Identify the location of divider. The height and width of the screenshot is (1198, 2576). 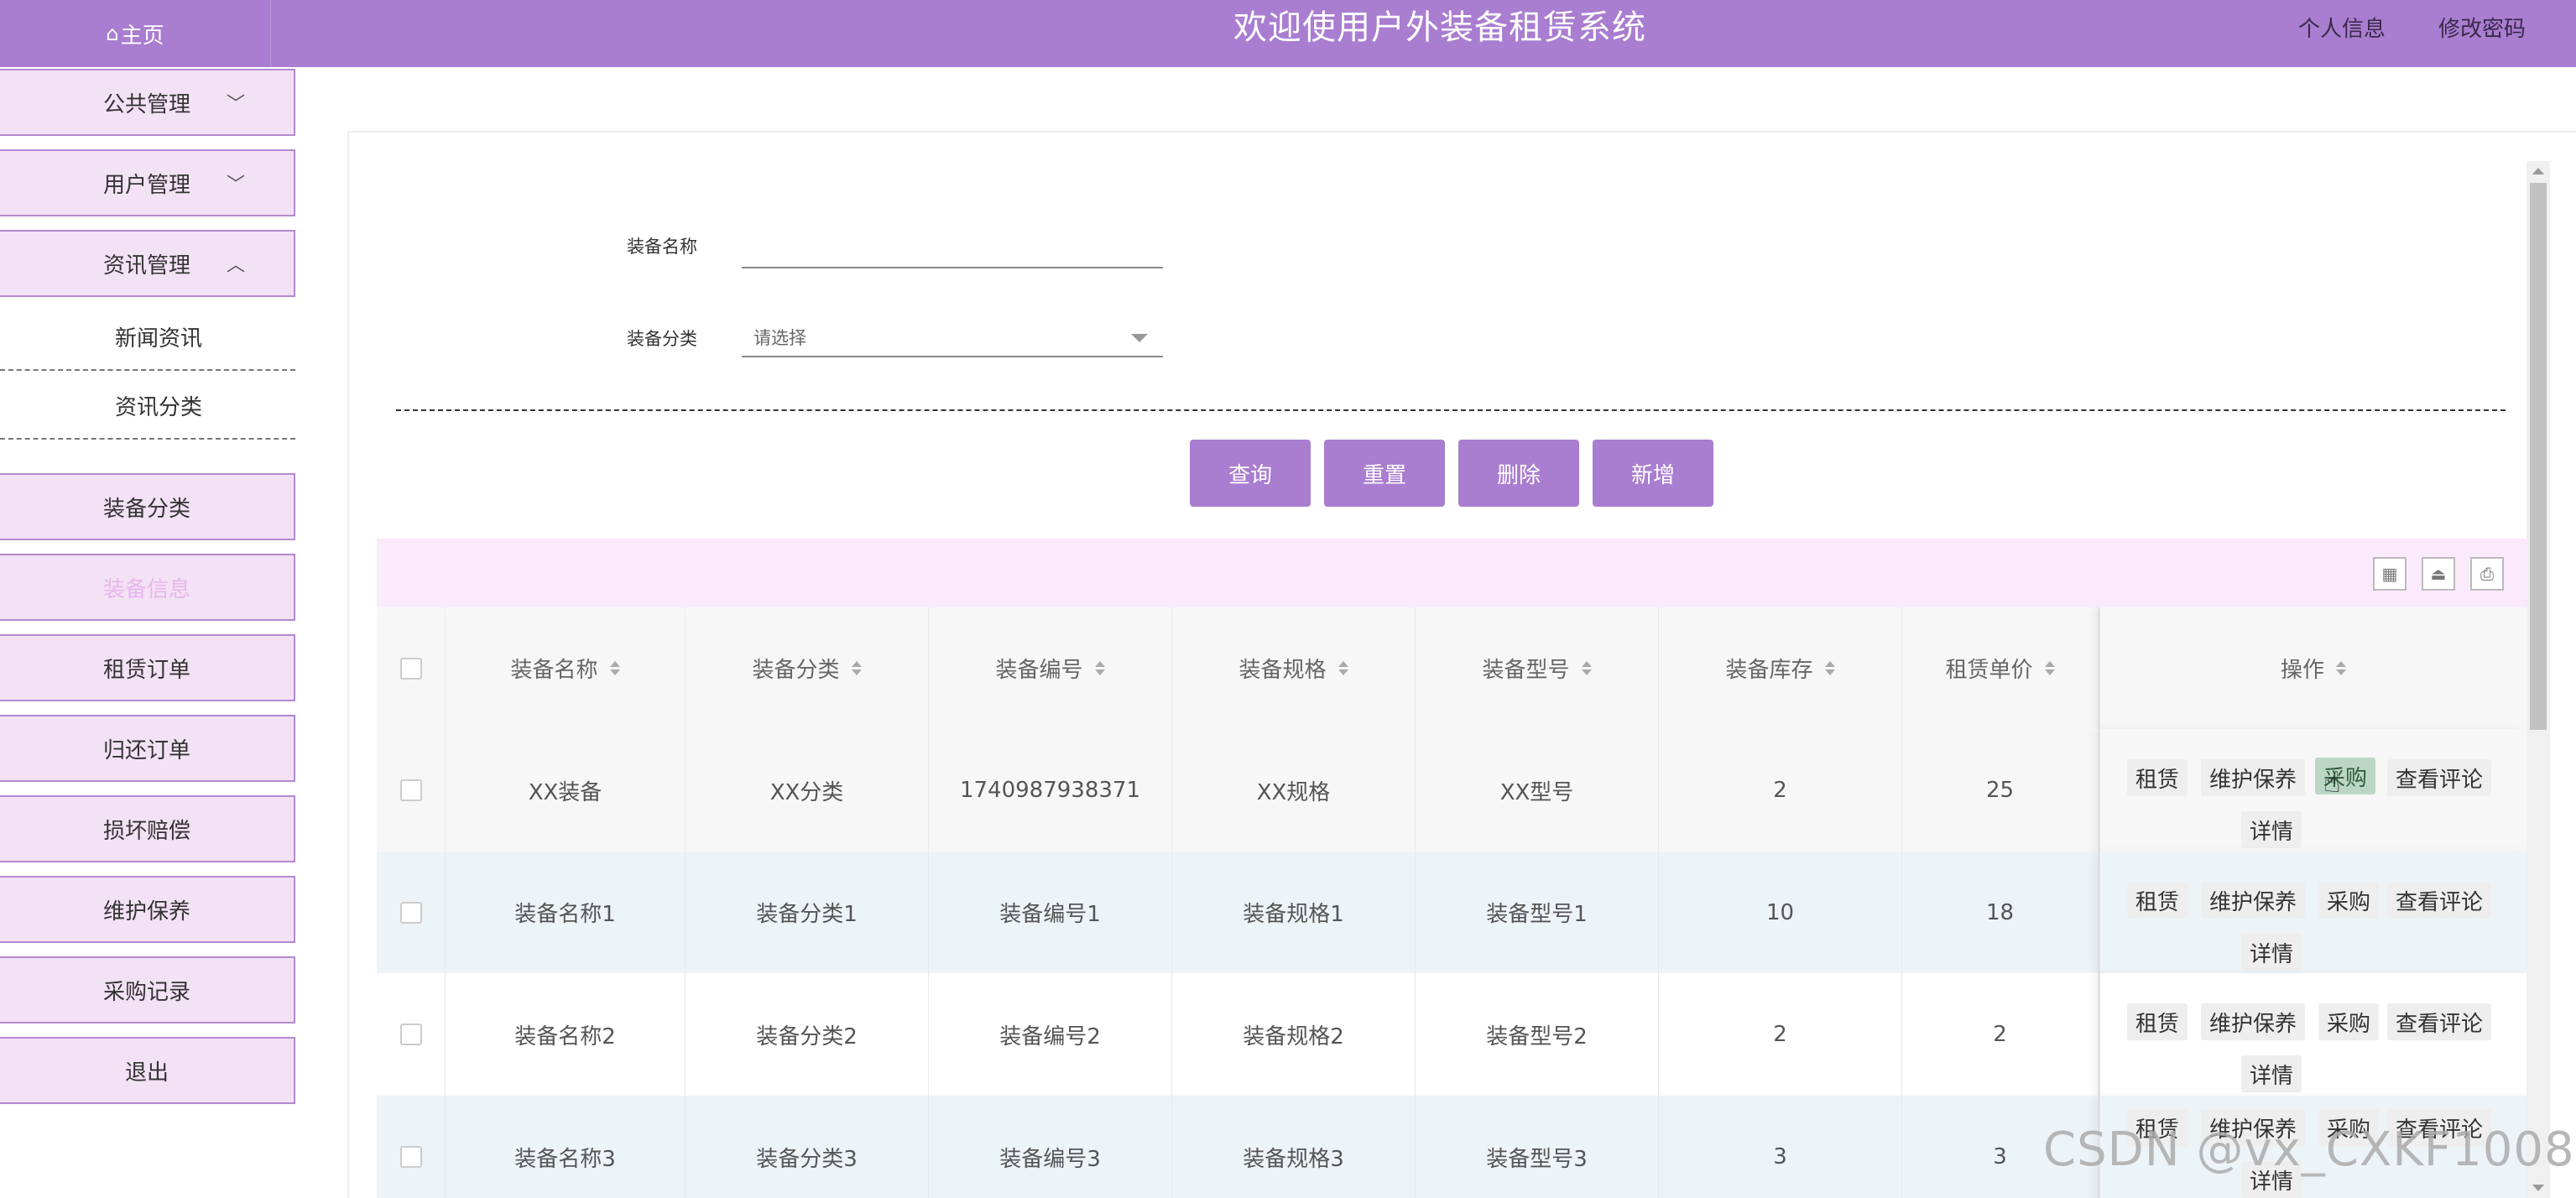
(1451, 410).